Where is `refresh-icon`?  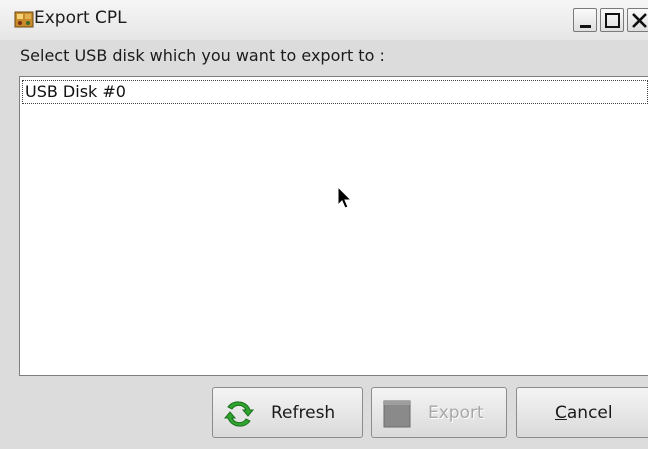
refresh-icon is located at coordinates (239, 414).